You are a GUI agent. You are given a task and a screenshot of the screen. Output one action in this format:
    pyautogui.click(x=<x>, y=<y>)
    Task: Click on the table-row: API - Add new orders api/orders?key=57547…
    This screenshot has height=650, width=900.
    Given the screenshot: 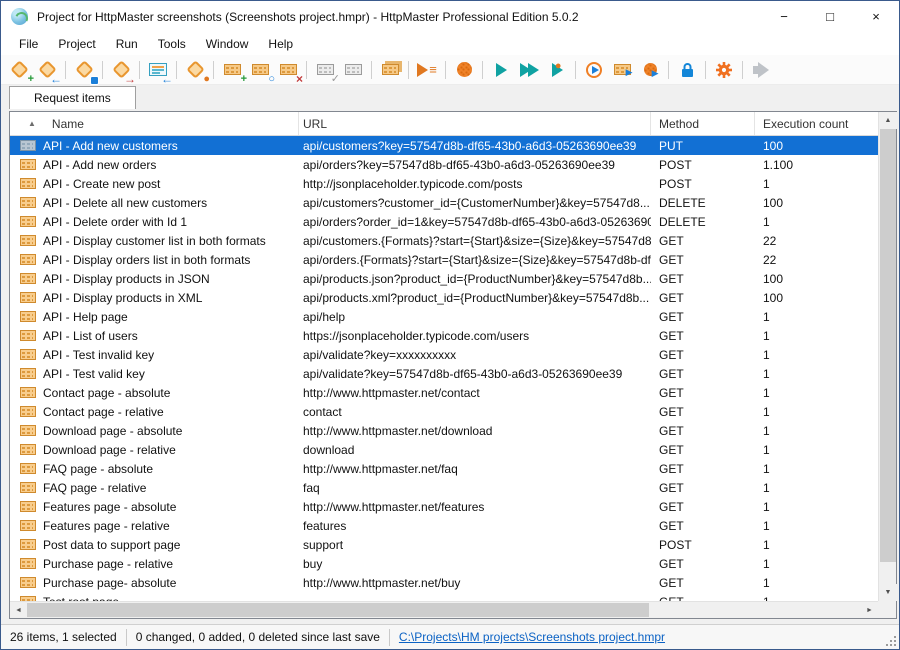 What is the action you would take?
    pyautogui.click(x=444, y=164)
    